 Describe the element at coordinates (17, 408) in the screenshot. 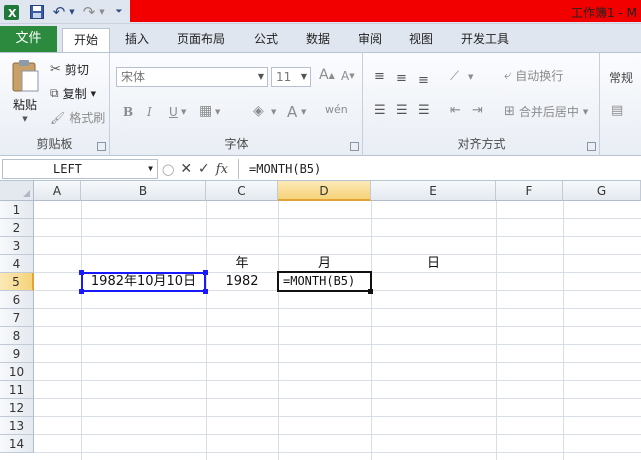

I see `row-header-12: 12` at that location.